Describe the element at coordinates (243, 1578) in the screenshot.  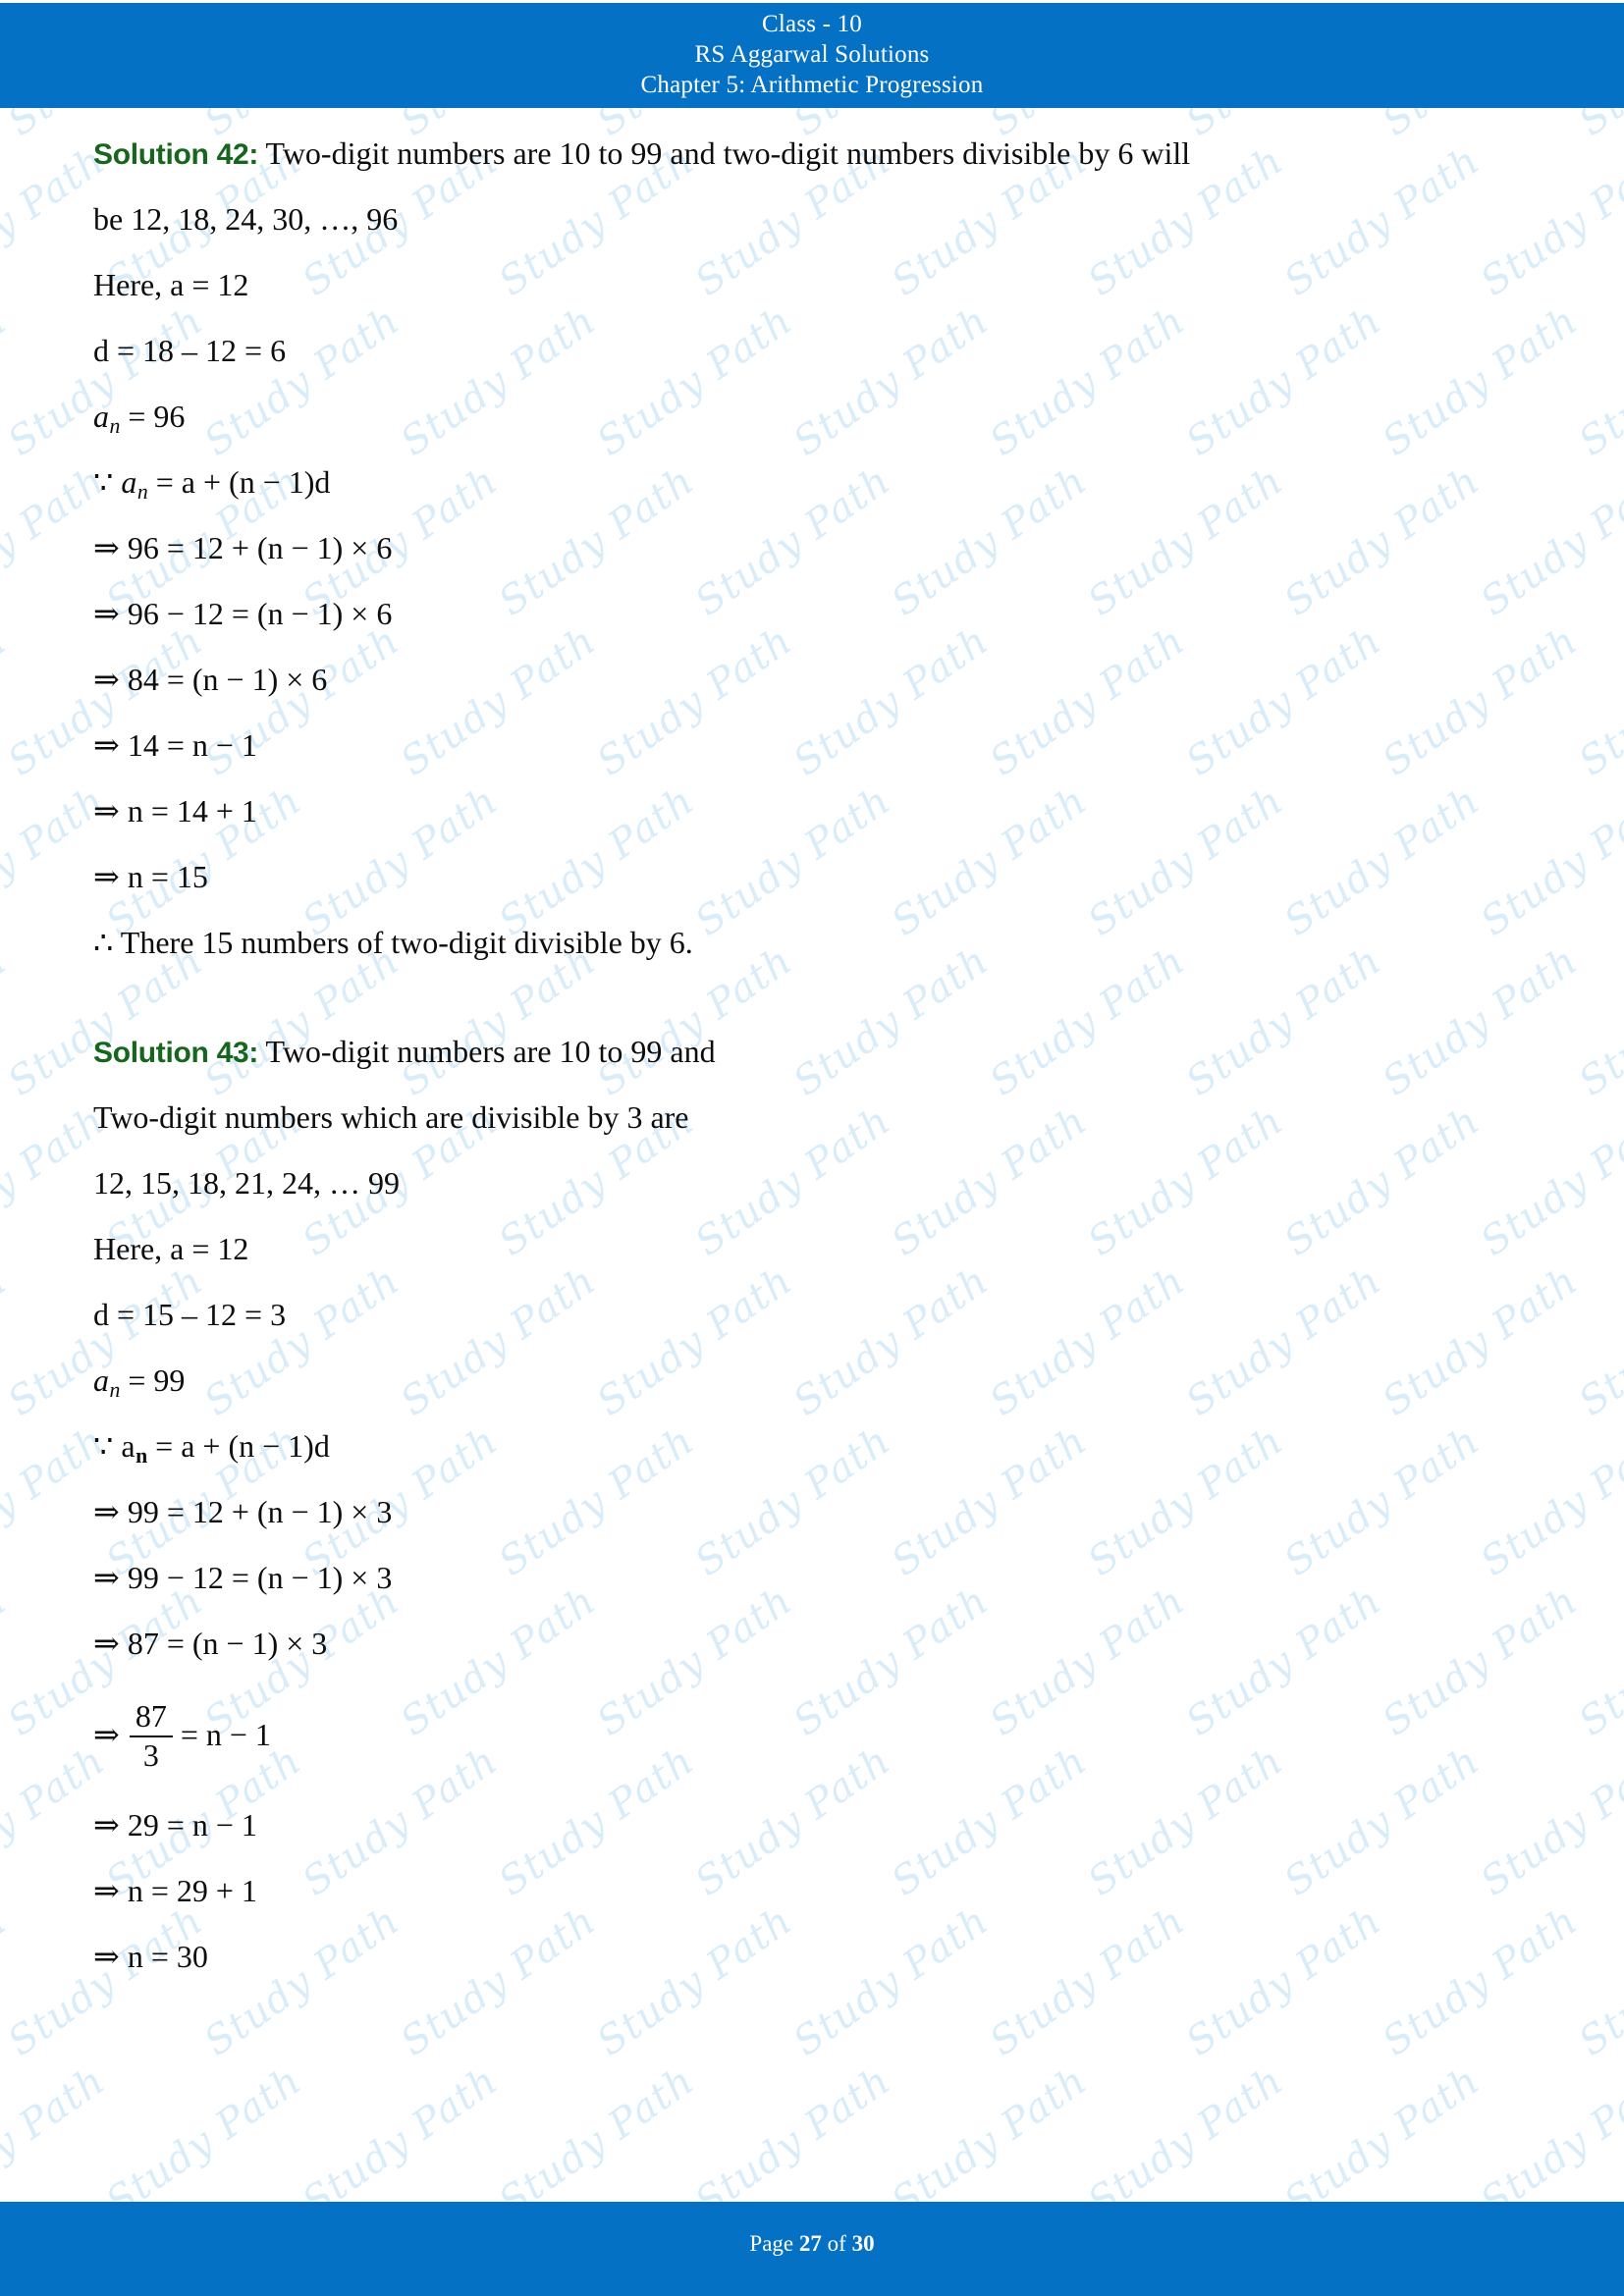
I see `solution-43-line-9: ⇒ 99 − 12 = (n − 1) × 3` at that location.